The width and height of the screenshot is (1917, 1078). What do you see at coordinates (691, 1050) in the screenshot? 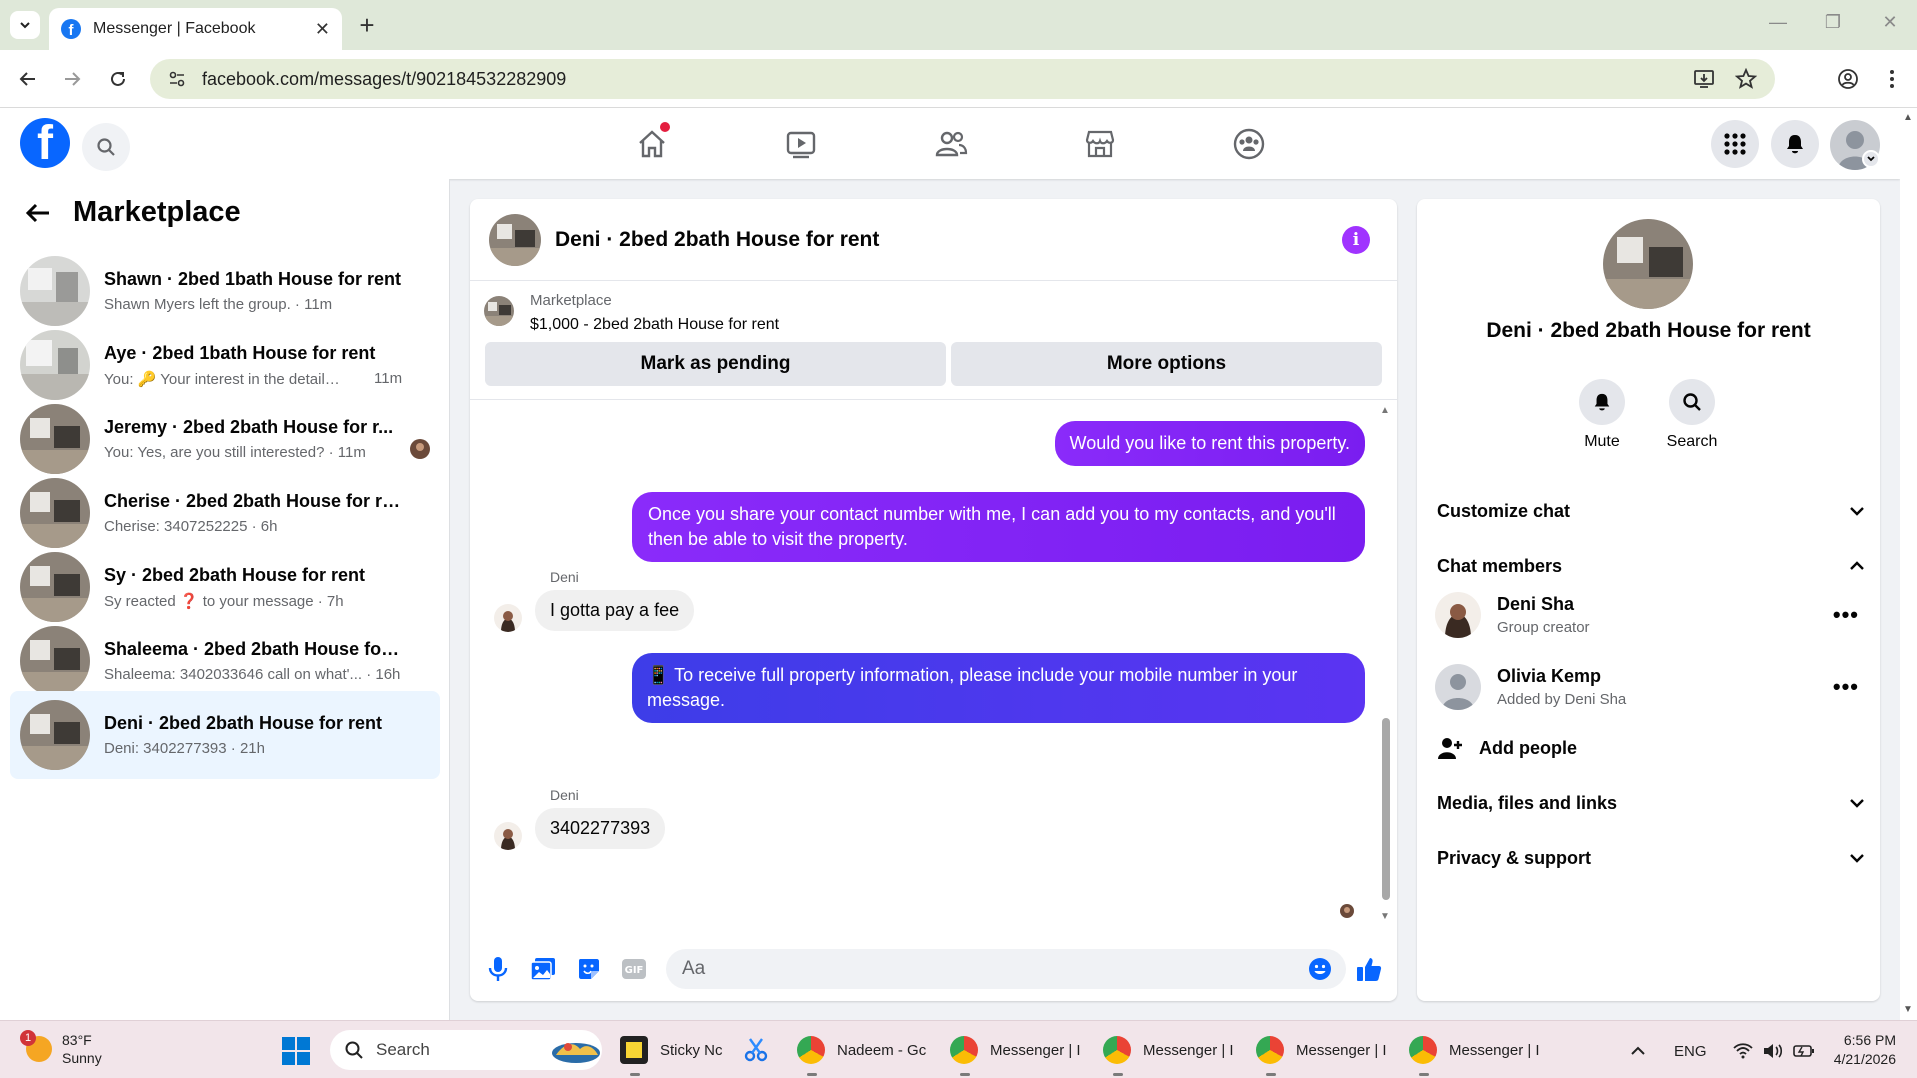
I see `taskbar-app-label: Sticky Nc` at bounding box center [691, 1050].